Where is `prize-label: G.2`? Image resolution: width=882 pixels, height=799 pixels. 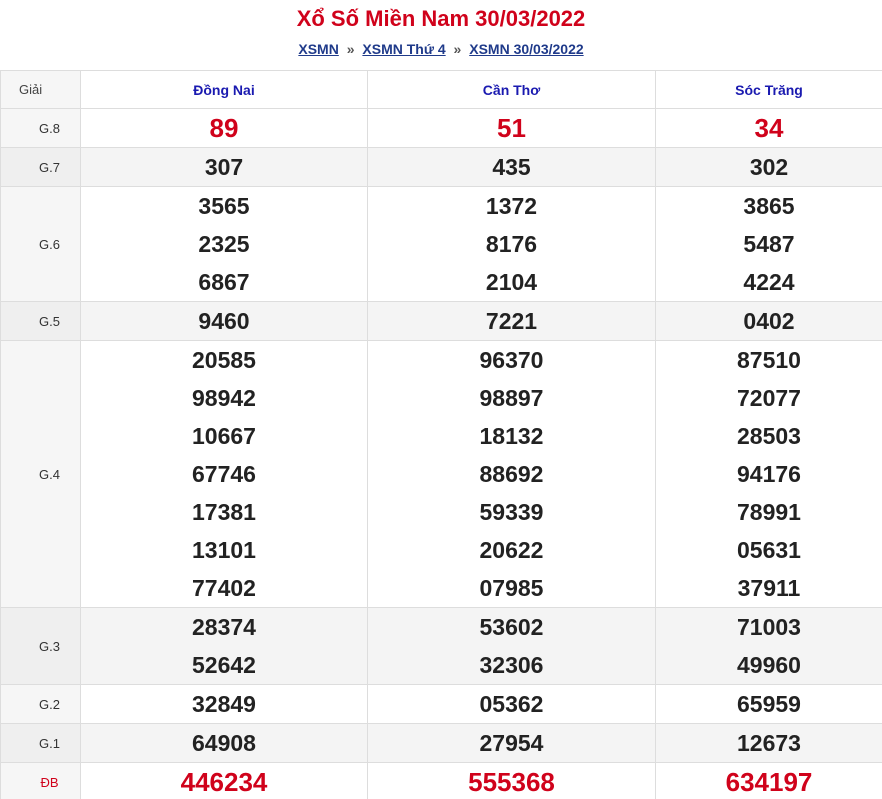 prize-label: G.2 is located at coordinates (40, 704).